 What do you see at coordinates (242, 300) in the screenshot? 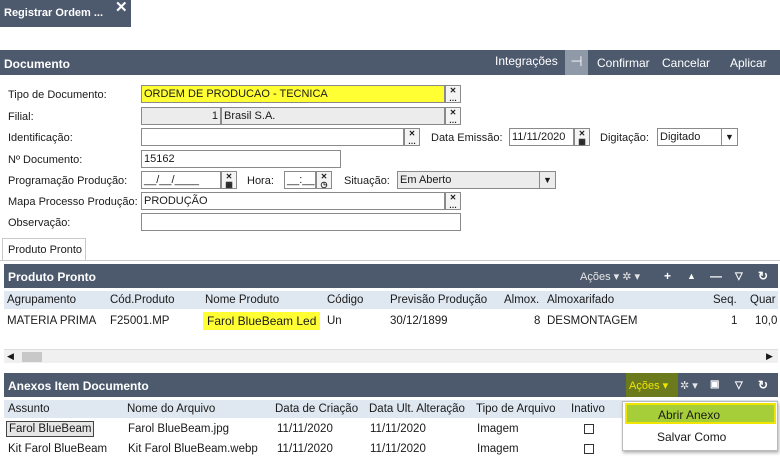
I see `column-header: Nome Produto` at bounding box center [242, 300].